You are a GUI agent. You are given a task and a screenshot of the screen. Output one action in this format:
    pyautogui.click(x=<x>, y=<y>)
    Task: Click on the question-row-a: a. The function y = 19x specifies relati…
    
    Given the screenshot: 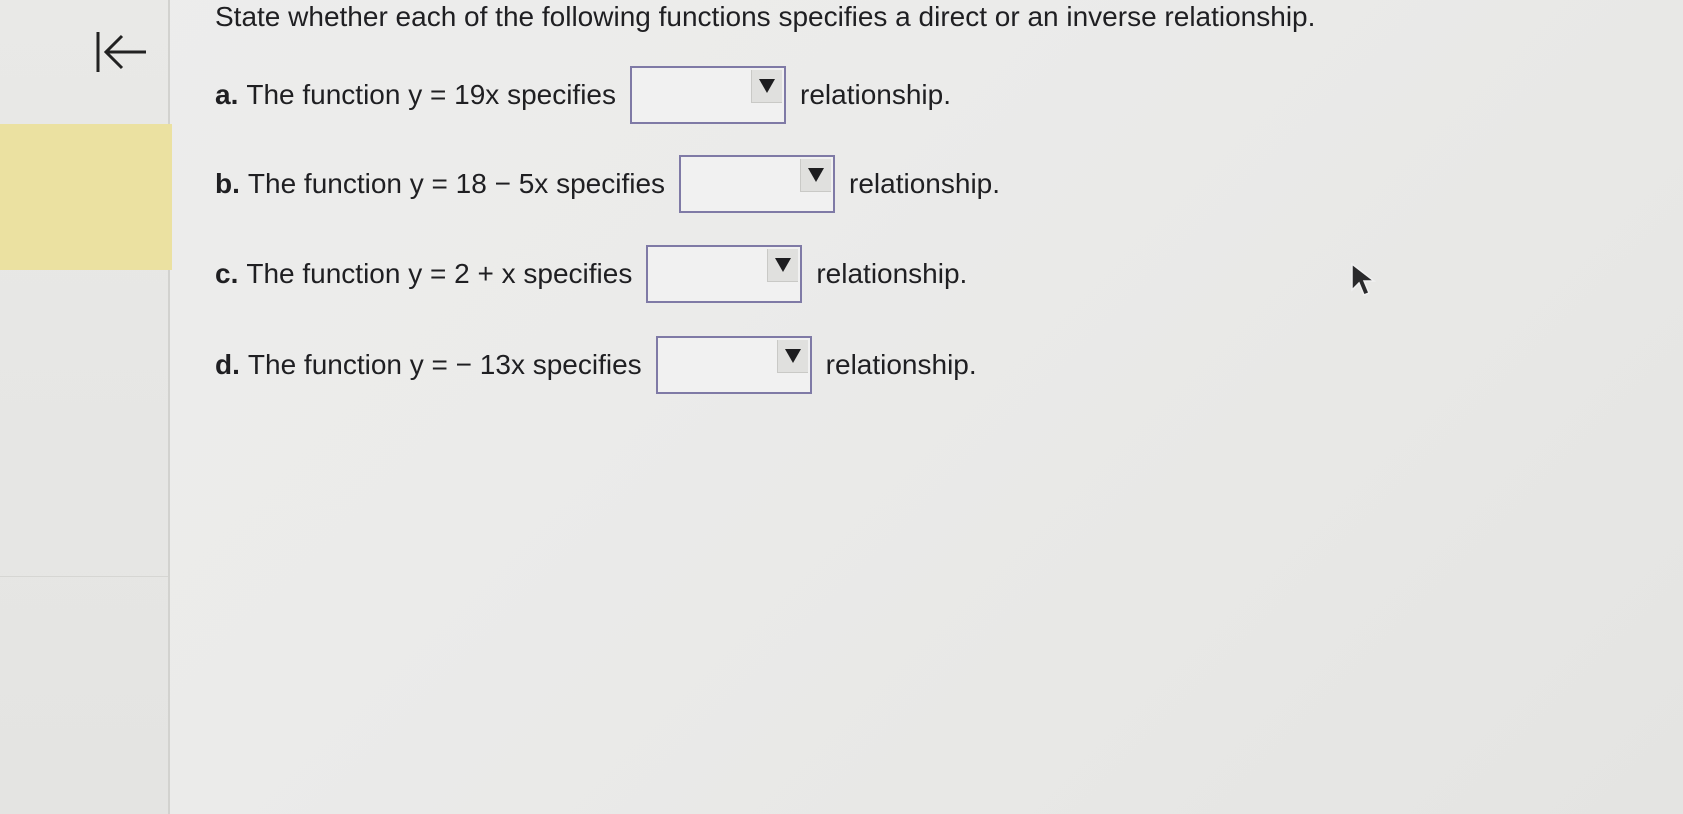 What is the action you would take?
    pyautogui.click(x=583, y=95)
    